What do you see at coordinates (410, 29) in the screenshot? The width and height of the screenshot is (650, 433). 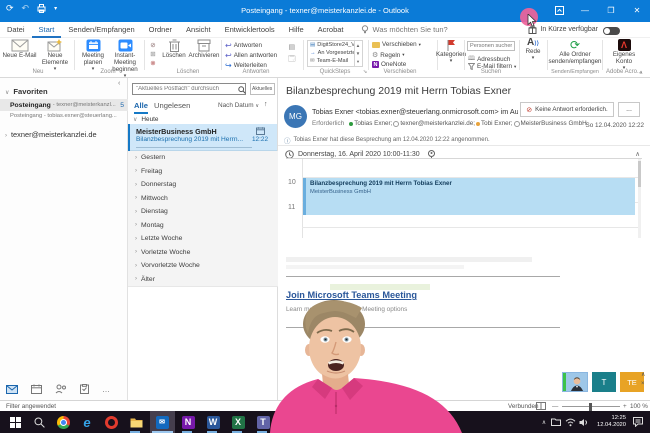 I see `tell-me-box: Was möchten Sie tun?` at bounding box center [410, 29].